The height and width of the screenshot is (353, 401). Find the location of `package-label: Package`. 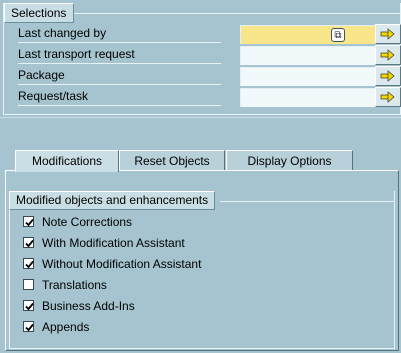

package-label: Package is located at coordinates (119, 77).